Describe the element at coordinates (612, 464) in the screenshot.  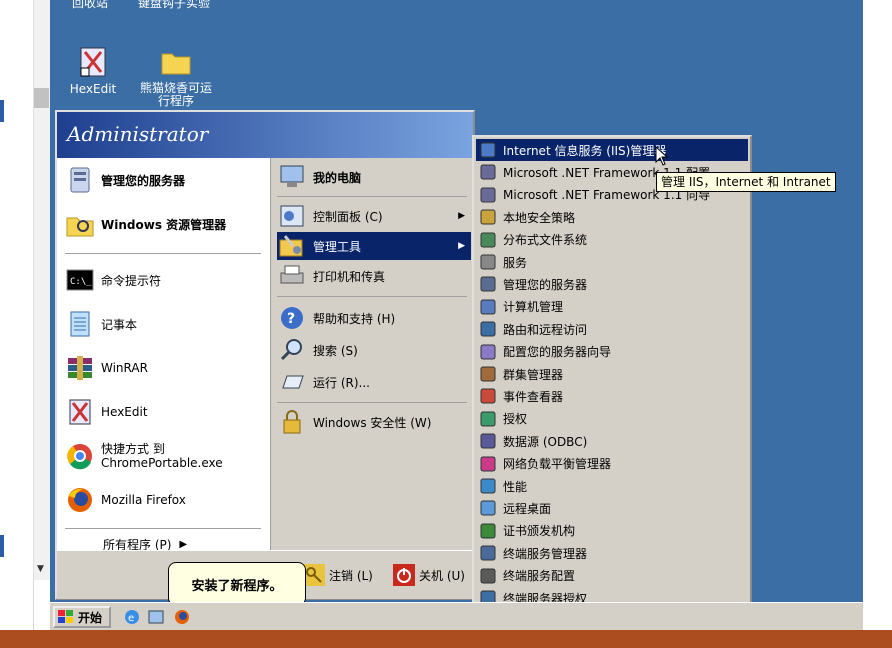
I see `submenu-item: 网络负载平衡管理器` at that location.